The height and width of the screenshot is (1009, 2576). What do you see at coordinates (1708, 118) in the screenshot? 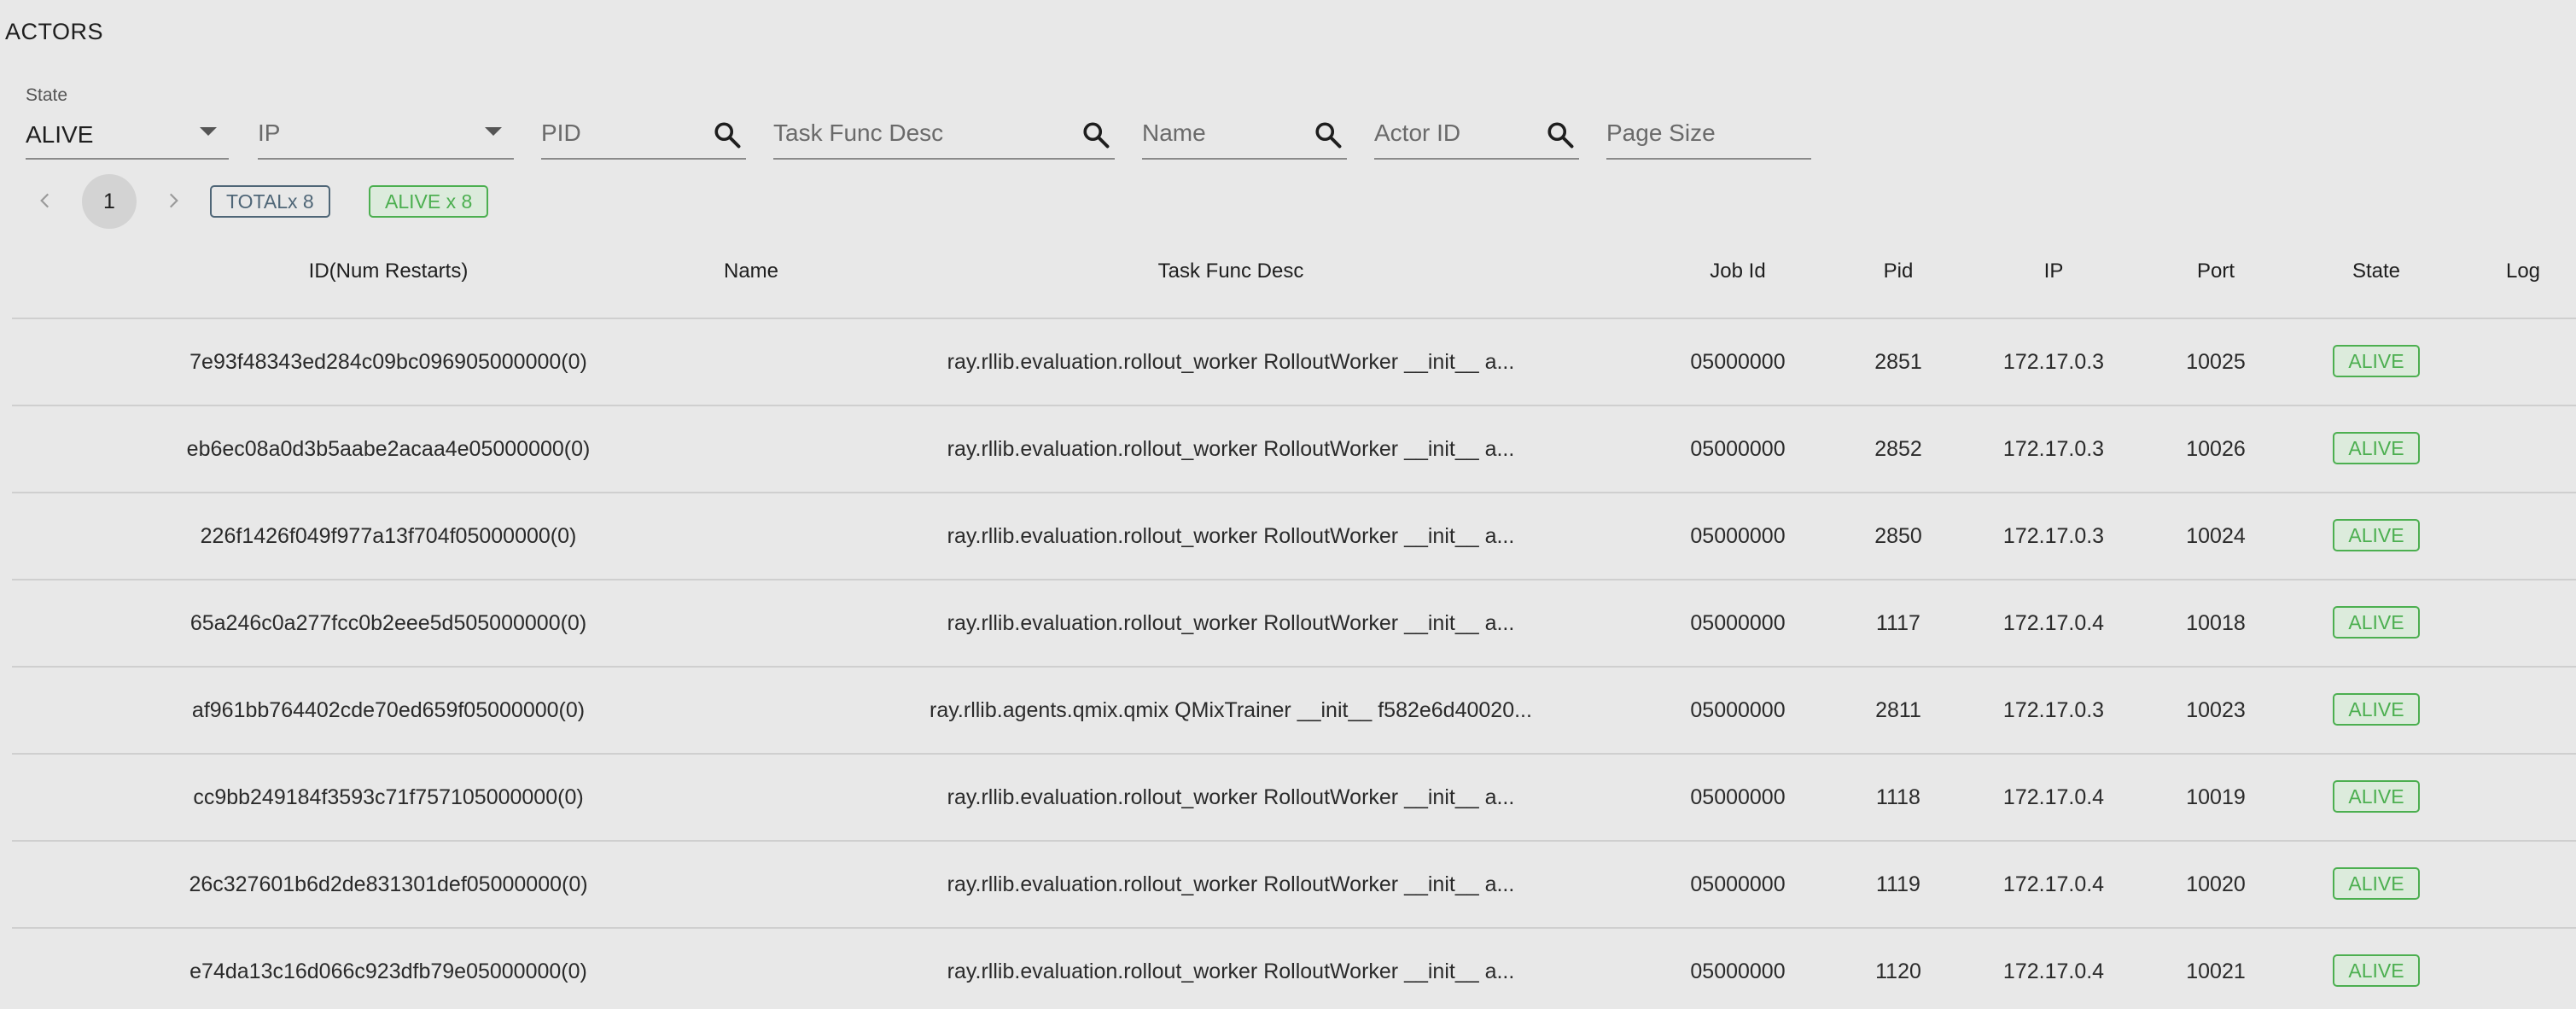
I see `page-size-input: Page Size` at bounding box center [1708, 118].